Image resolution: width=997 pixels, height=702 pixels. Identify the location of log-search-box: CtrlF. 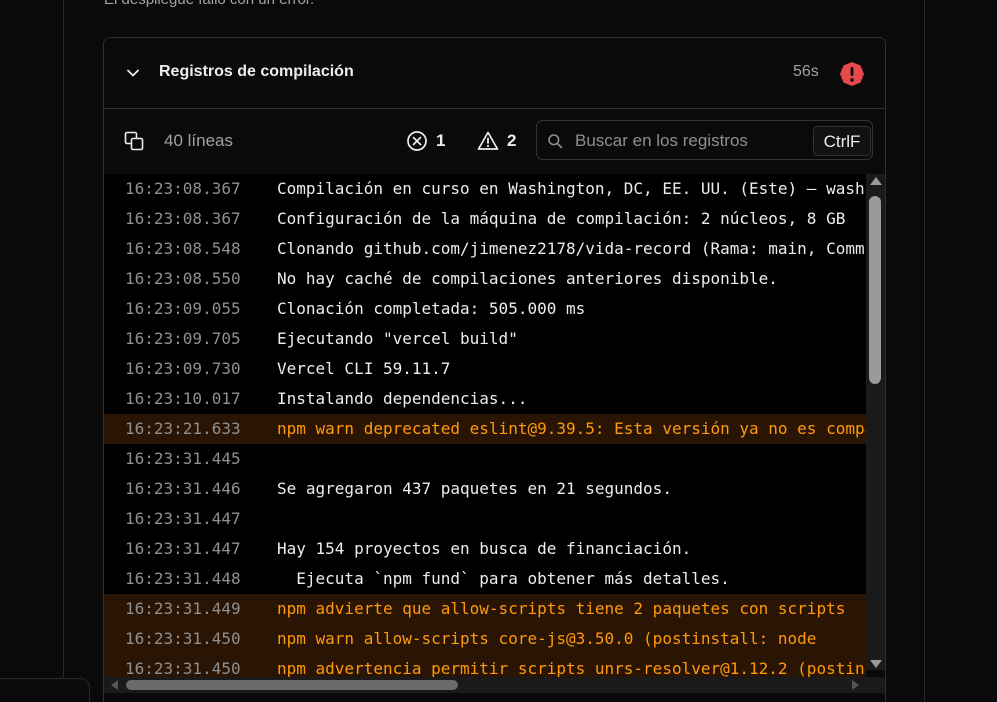
(704, 140).